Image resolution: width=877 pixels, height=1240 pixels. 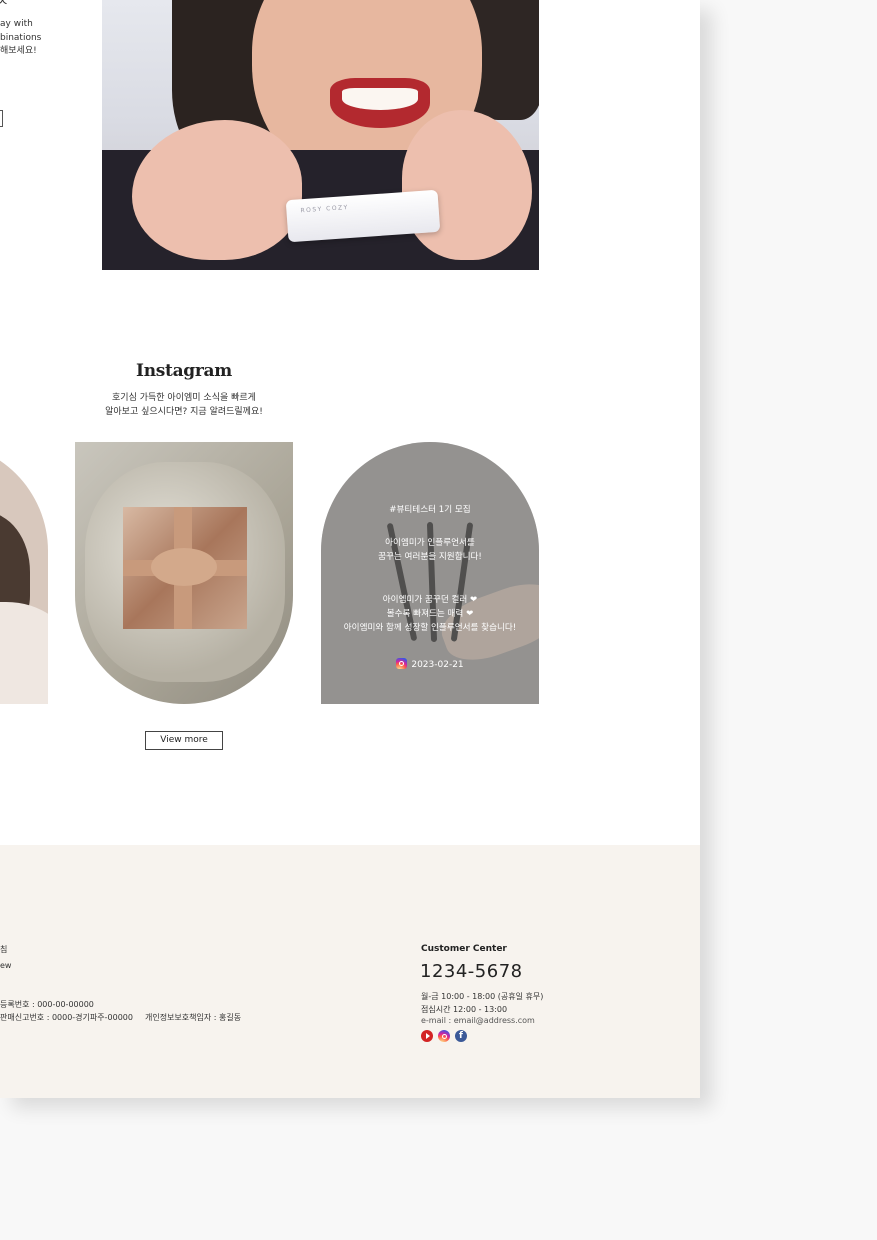 I want to click on post-caption-line: 아이엠미와 함께 성장할 인플루언서를 찾습니다!, so click(x=430, y=628).